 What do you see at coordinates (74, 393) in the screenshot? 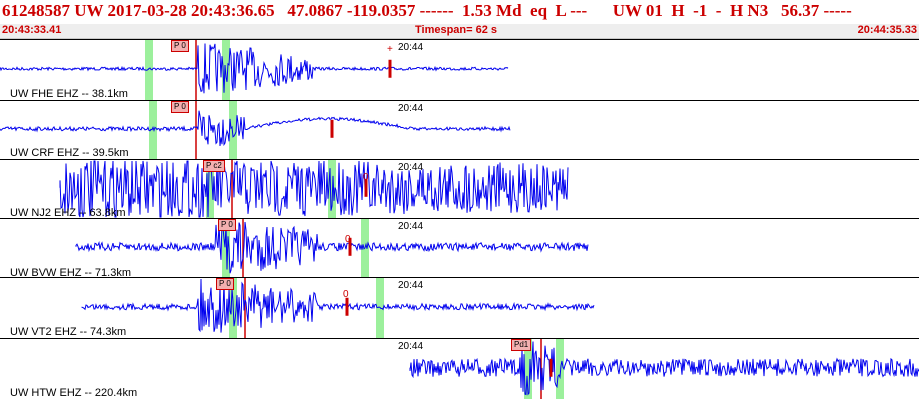
I see `station-label: UW HTW EHZ -- 220.4km` at bounding box center [74, 393].